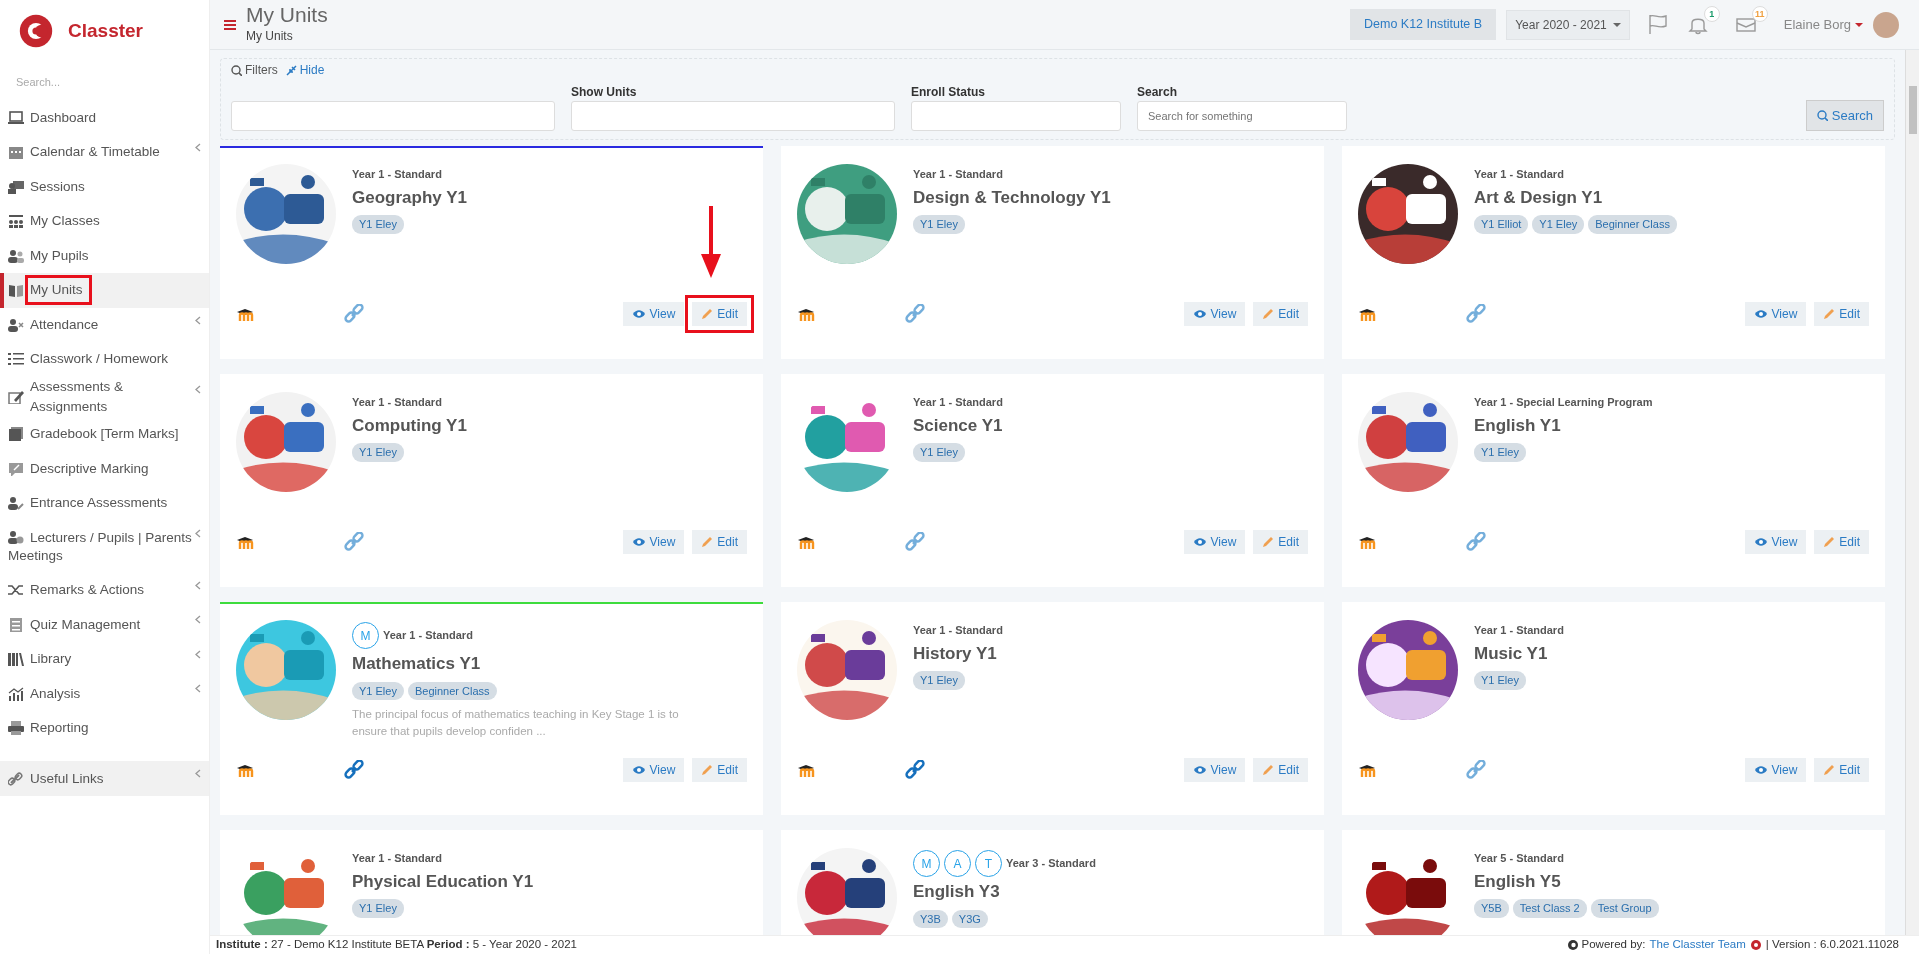 The height and width of the screenshot is (954, 1919). What do you see at coordinates (104, 221) in the screenshot?
I see `sidebar-item: My Classes` at bounding box center [104, 221].